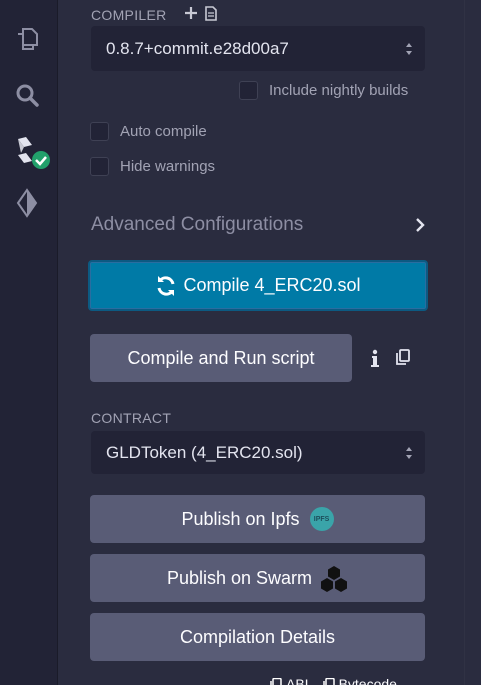  Describe the element at coordinates (375, 358) in the screenshot. I see `info-icon` at that location.